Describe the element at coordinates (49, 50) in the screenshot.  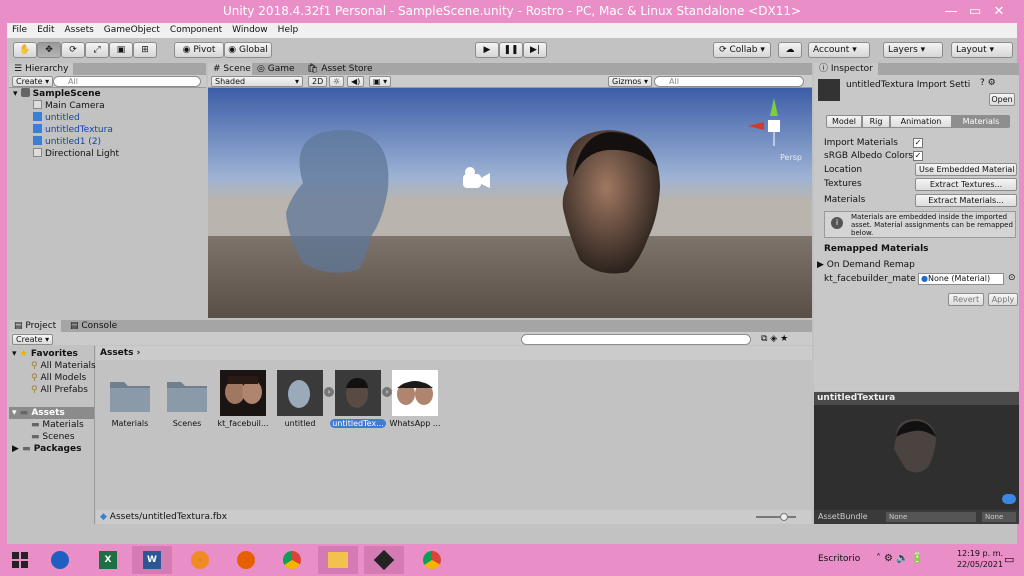
I see `move-tool-icon: ✥` at that location.